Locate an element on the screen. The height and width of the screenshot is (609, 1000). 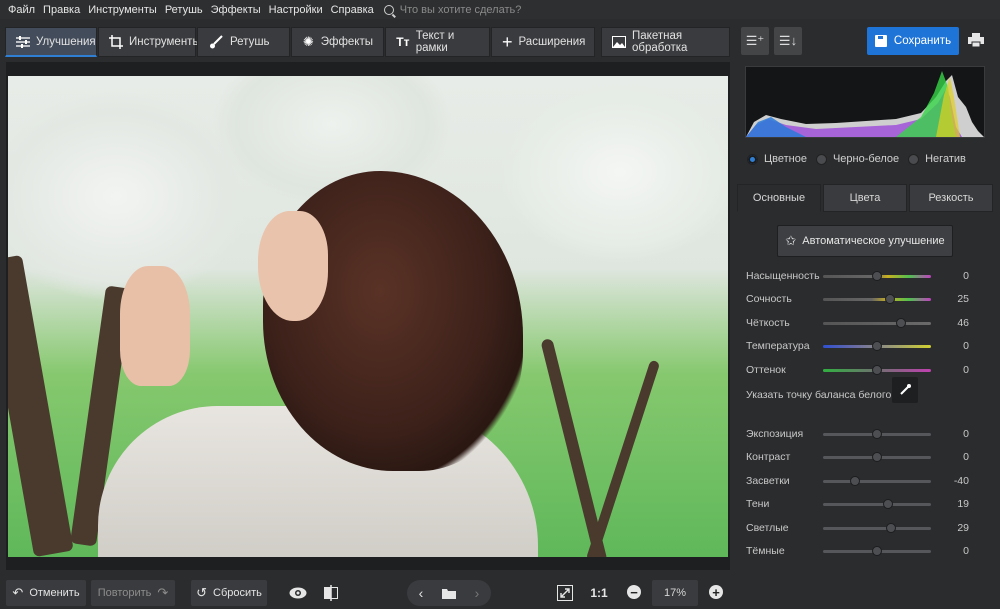
tree-branch is located at coordinates (623, 458).